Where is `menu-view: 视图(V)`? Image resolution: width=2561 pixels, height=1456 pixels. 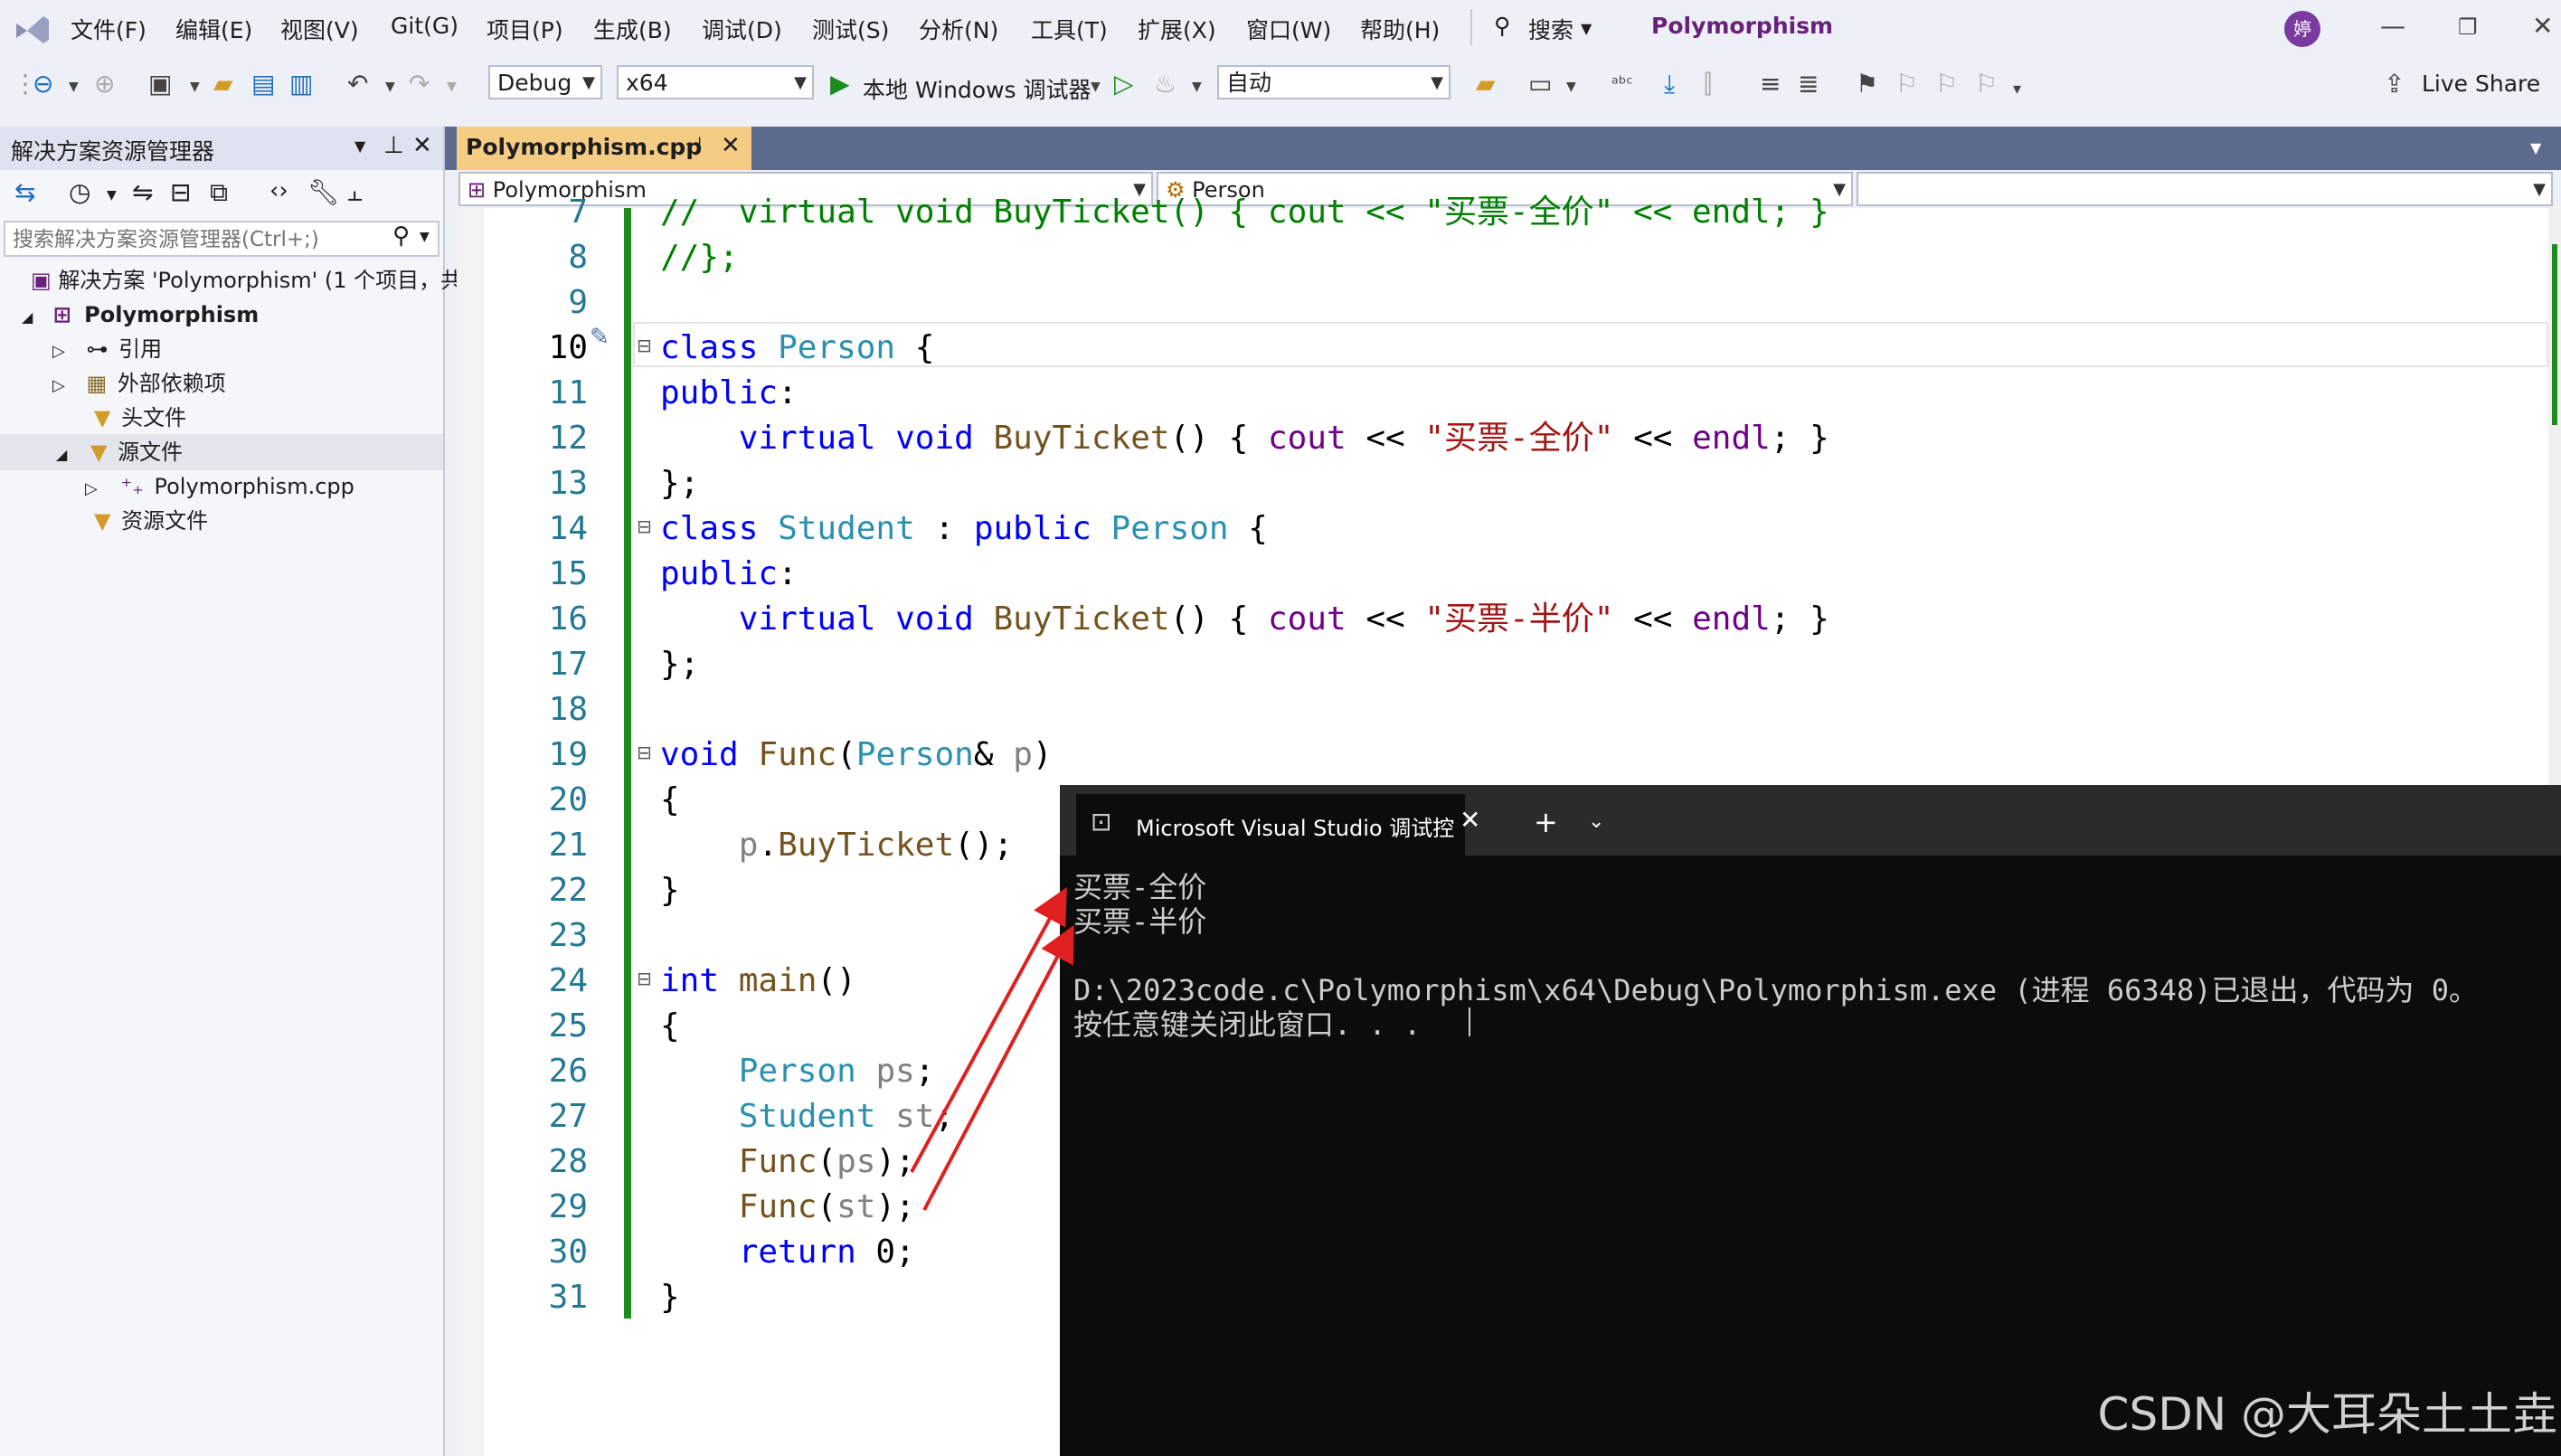 menu-view: 视图(V) is located at coordinates (319, 29).